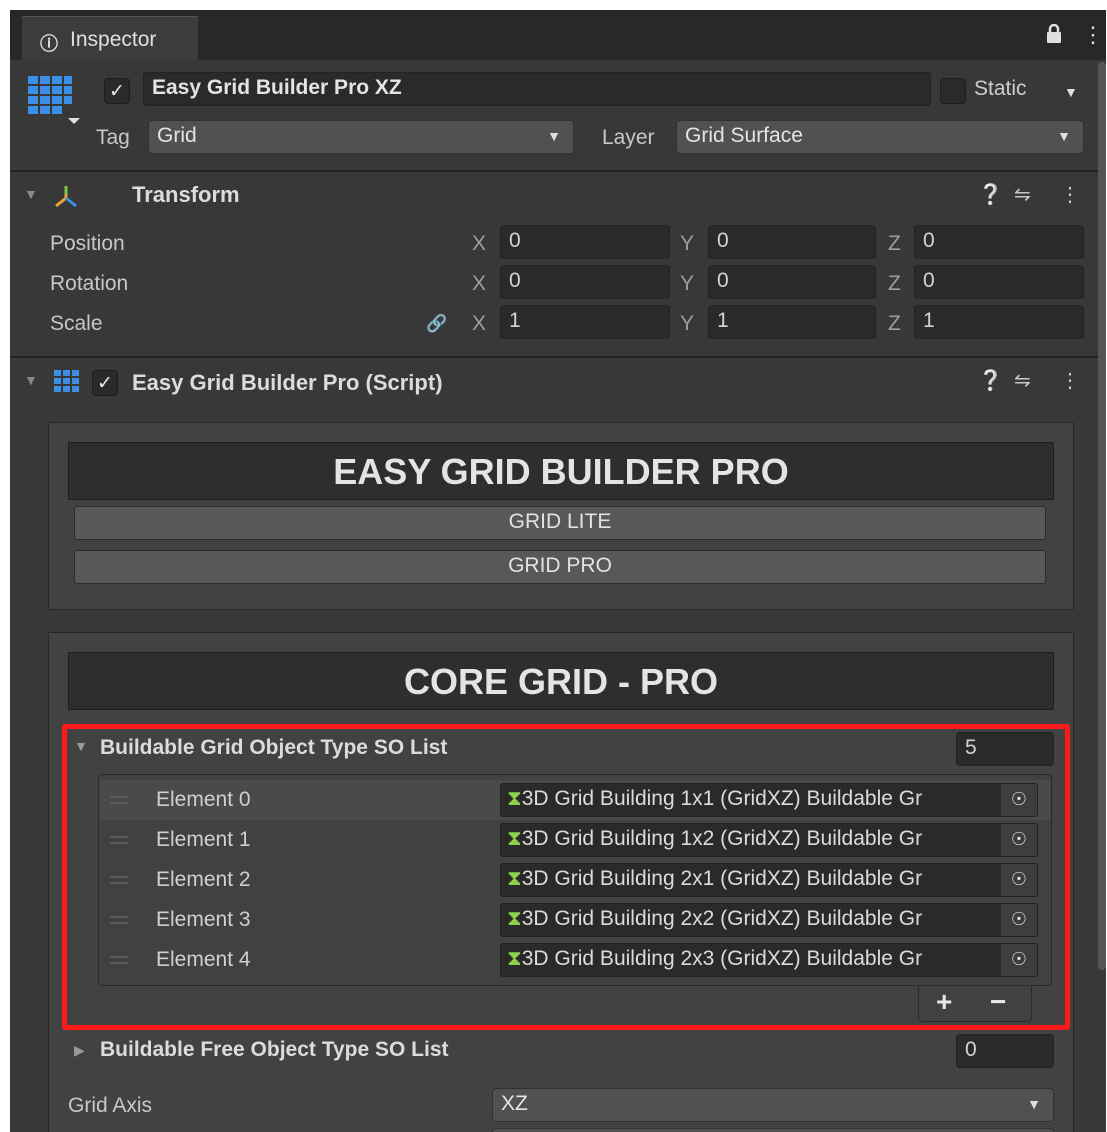 Image resolution: width=1107 pixels, height=1132 pixels. Describe the element at coordinates (792, 242) in the screenshot. I see `position-y-field: 0` at that location.